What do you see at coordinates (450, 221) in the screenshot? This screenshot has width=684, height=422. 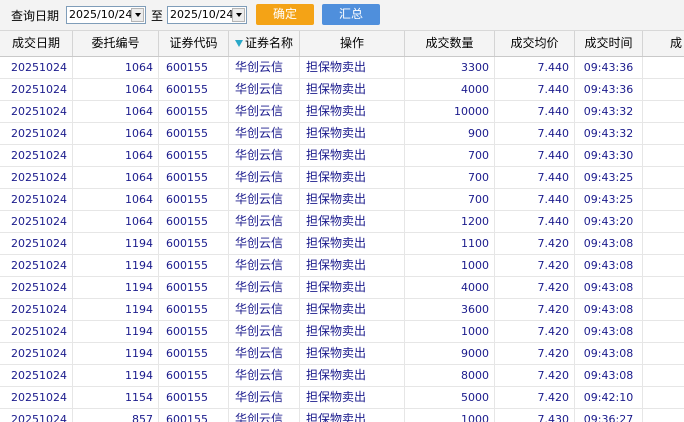 I see `quantity-cell: 1200` at bounding box center [450, 221].